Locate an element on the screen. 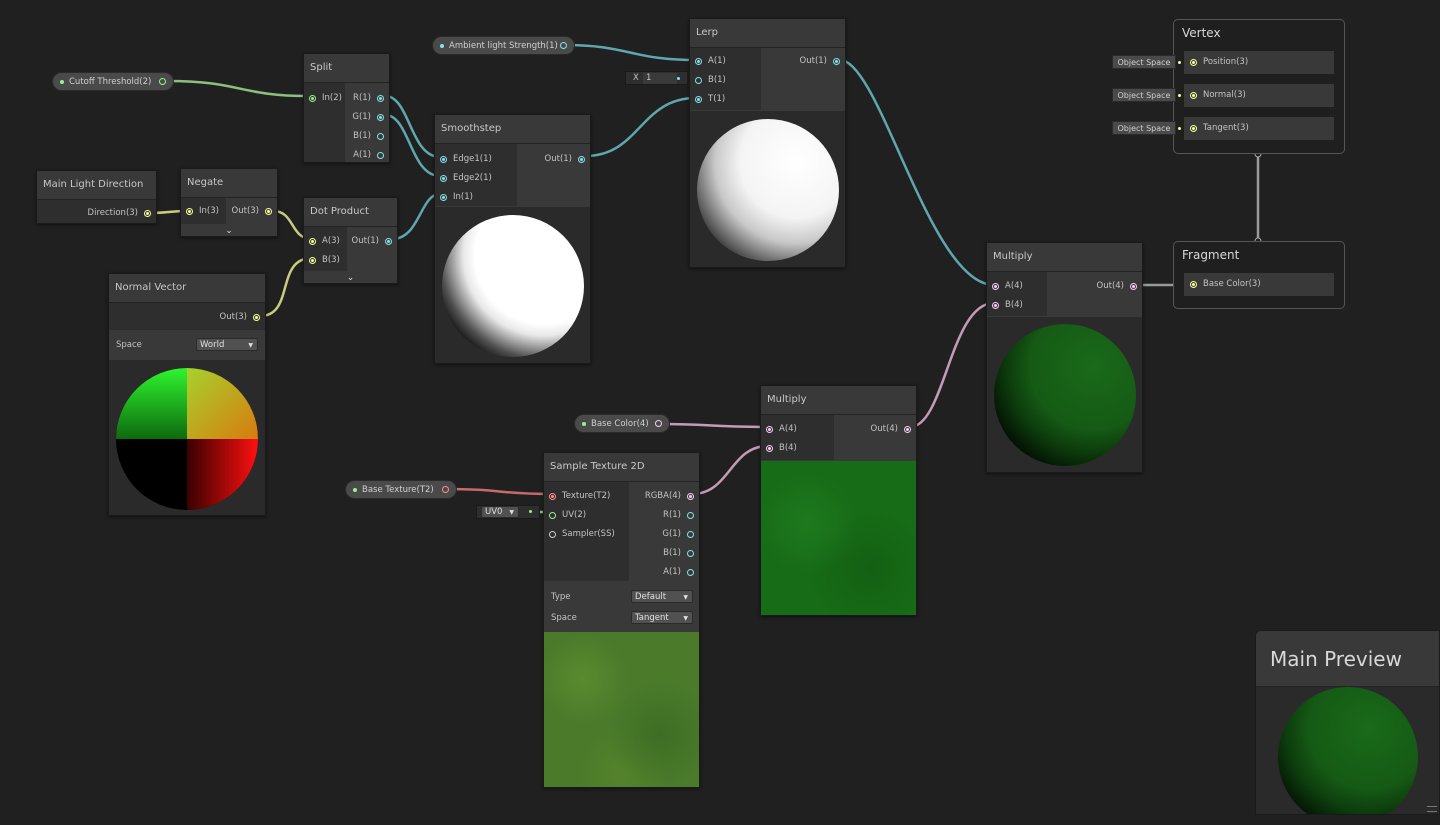 The width and height of the screenshot is (1440, 825). port-edge1: Edge1(1) is located at coordinates (463, 159).